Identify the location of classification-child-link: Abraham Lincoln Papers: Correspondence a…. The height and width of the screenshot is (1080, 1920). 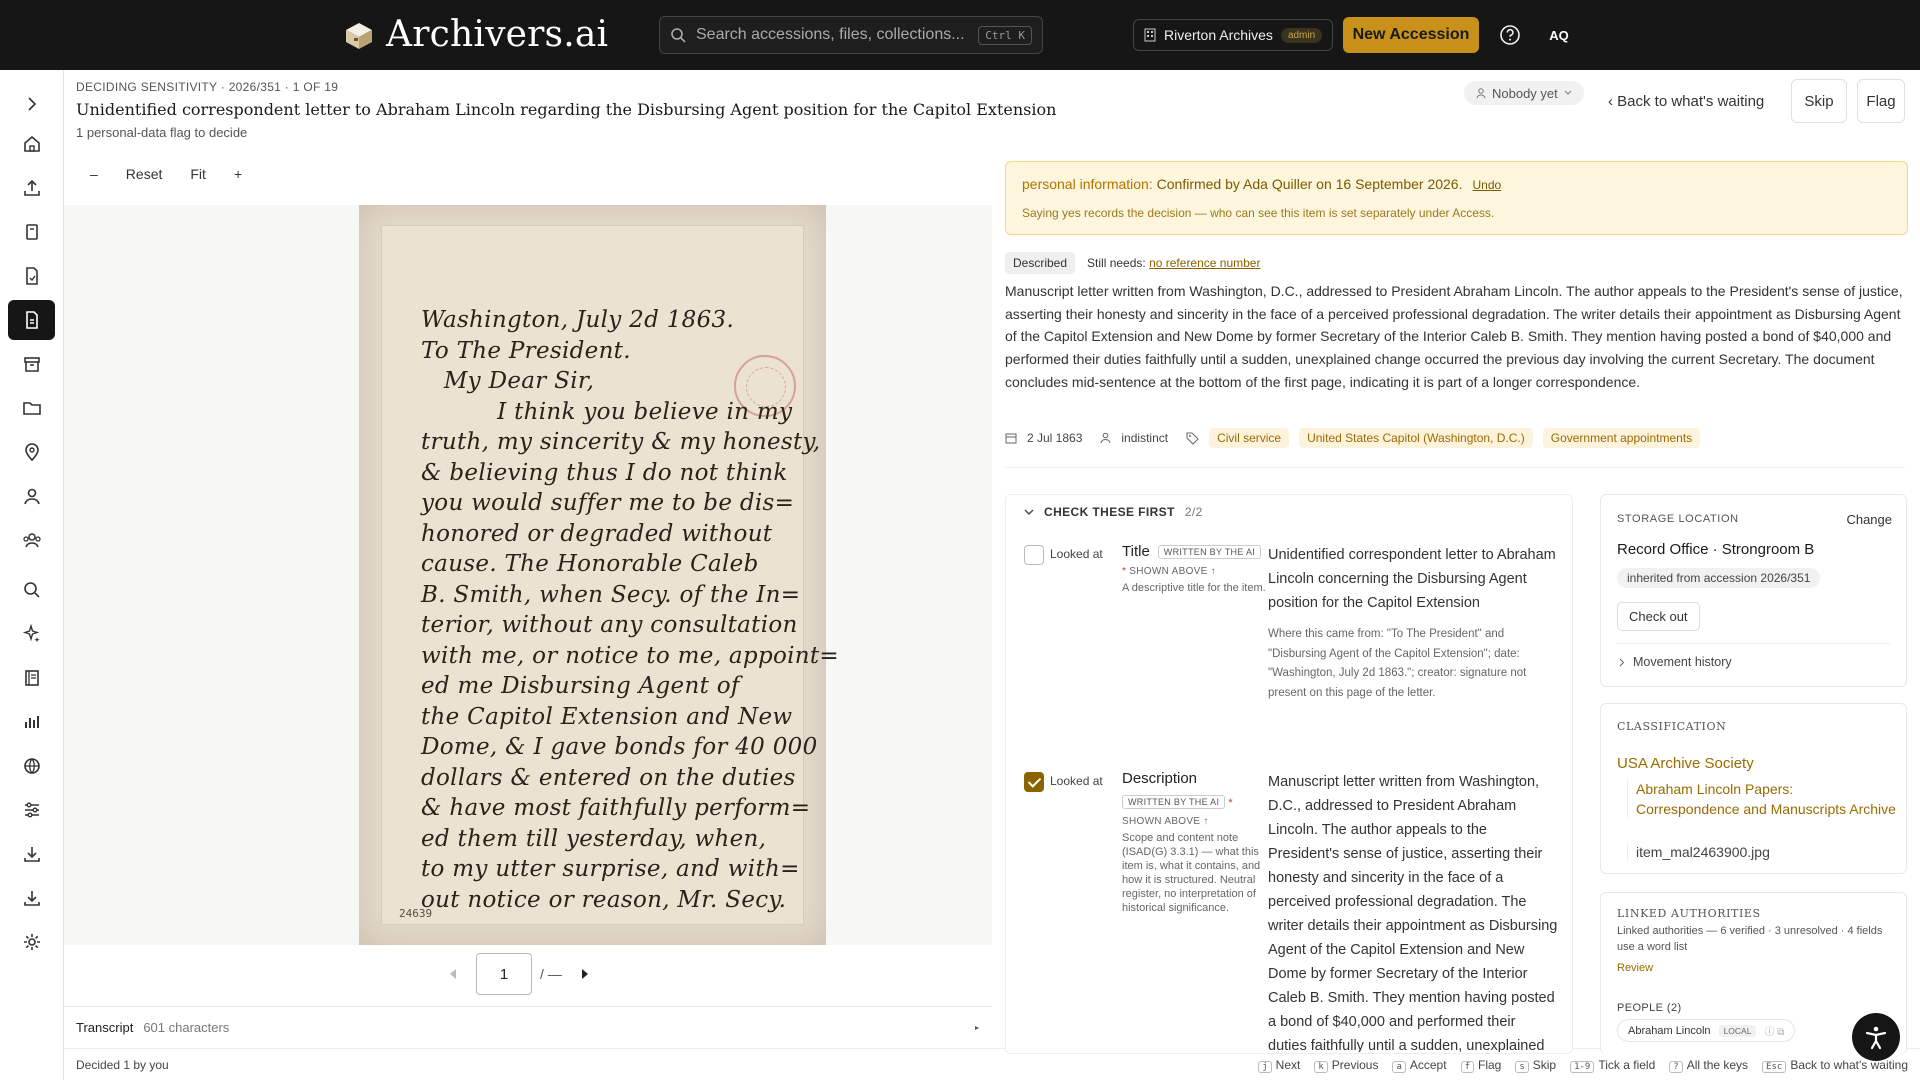
(1762, 799).